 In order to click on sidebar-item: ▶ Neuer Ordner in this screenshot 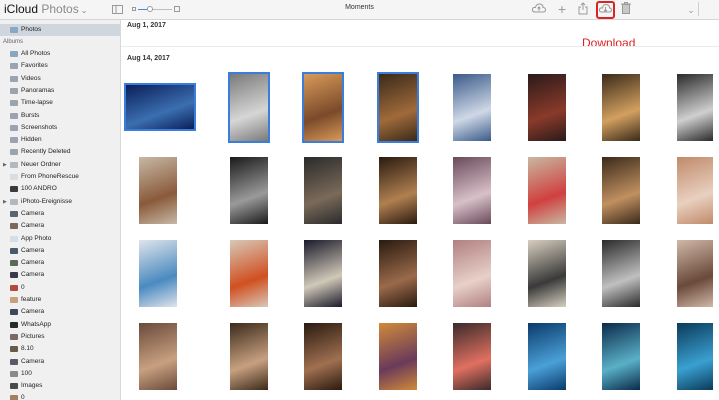, I will do `click(60, 165)`.